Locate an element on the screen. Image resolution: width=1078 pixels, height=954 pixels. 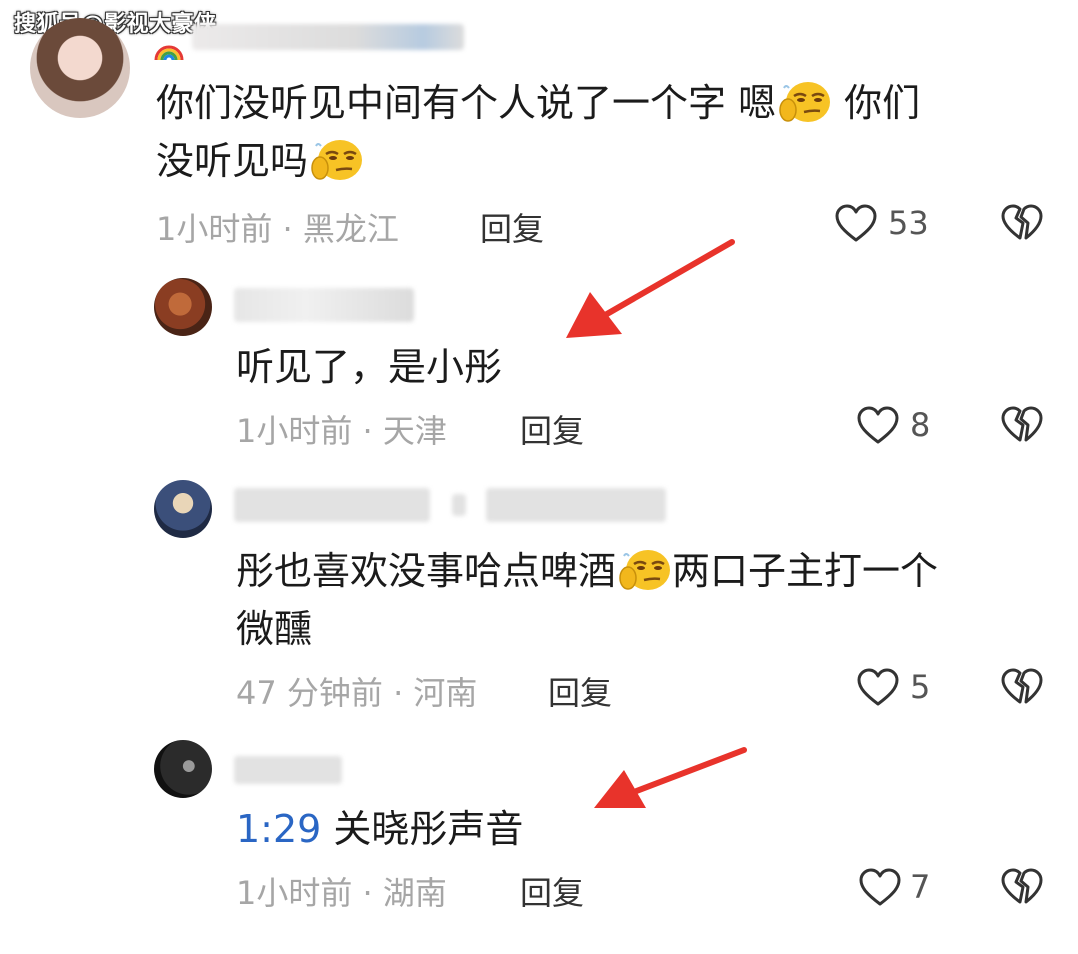
comment-text: 你们没听见中间有个人说了一个字 嗯 你们 没听见吗 is located at coordinates (538, 131).